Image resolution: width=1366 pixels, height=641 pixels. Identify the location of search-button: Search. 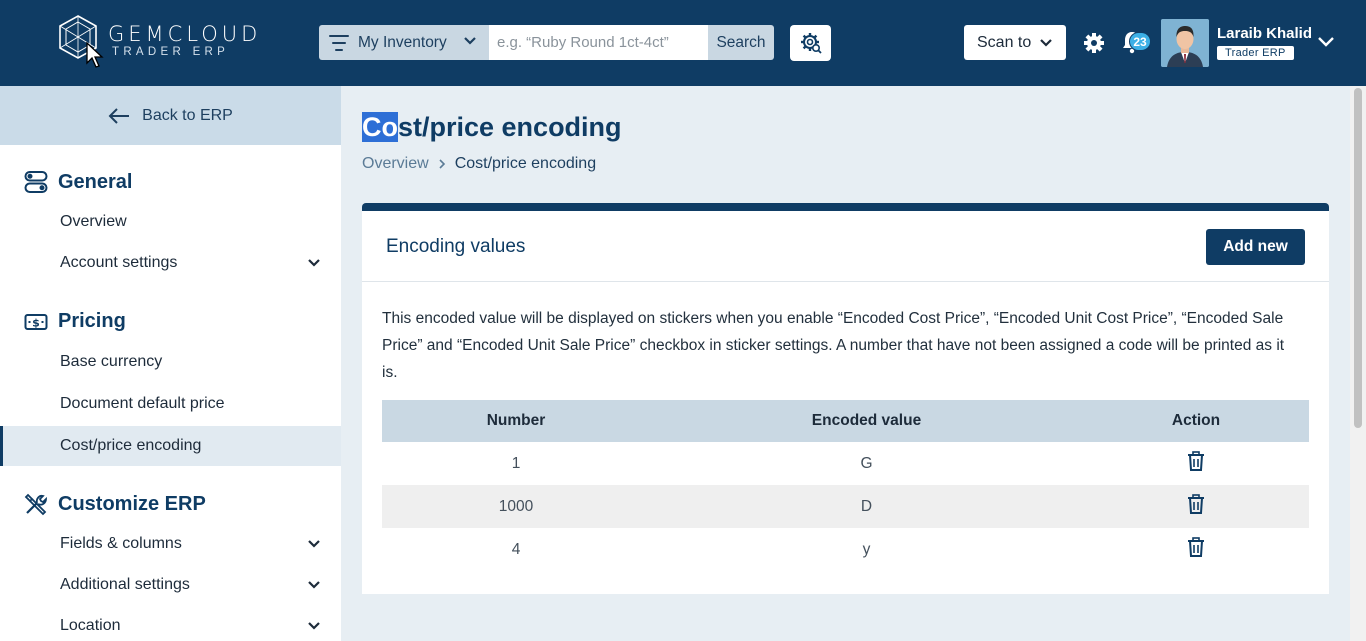
(741, 42).